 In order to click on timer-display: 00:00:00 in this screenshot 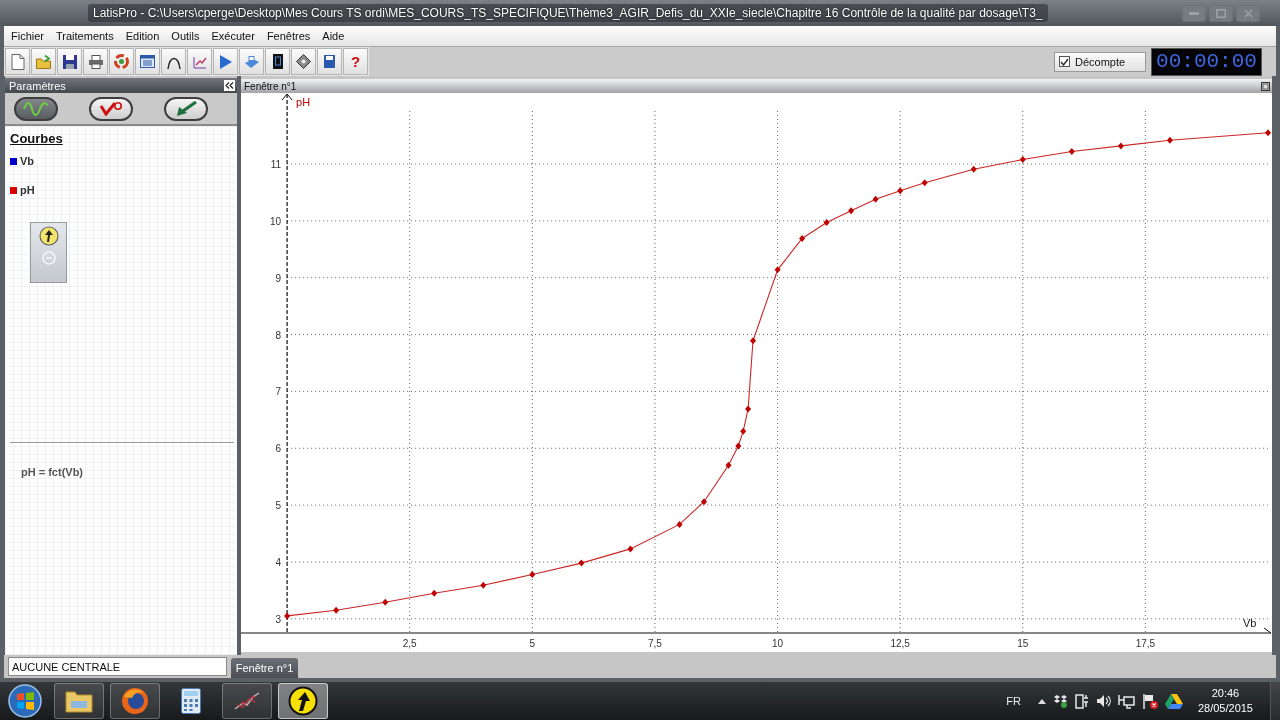, I will do `click(1206, 61)`.